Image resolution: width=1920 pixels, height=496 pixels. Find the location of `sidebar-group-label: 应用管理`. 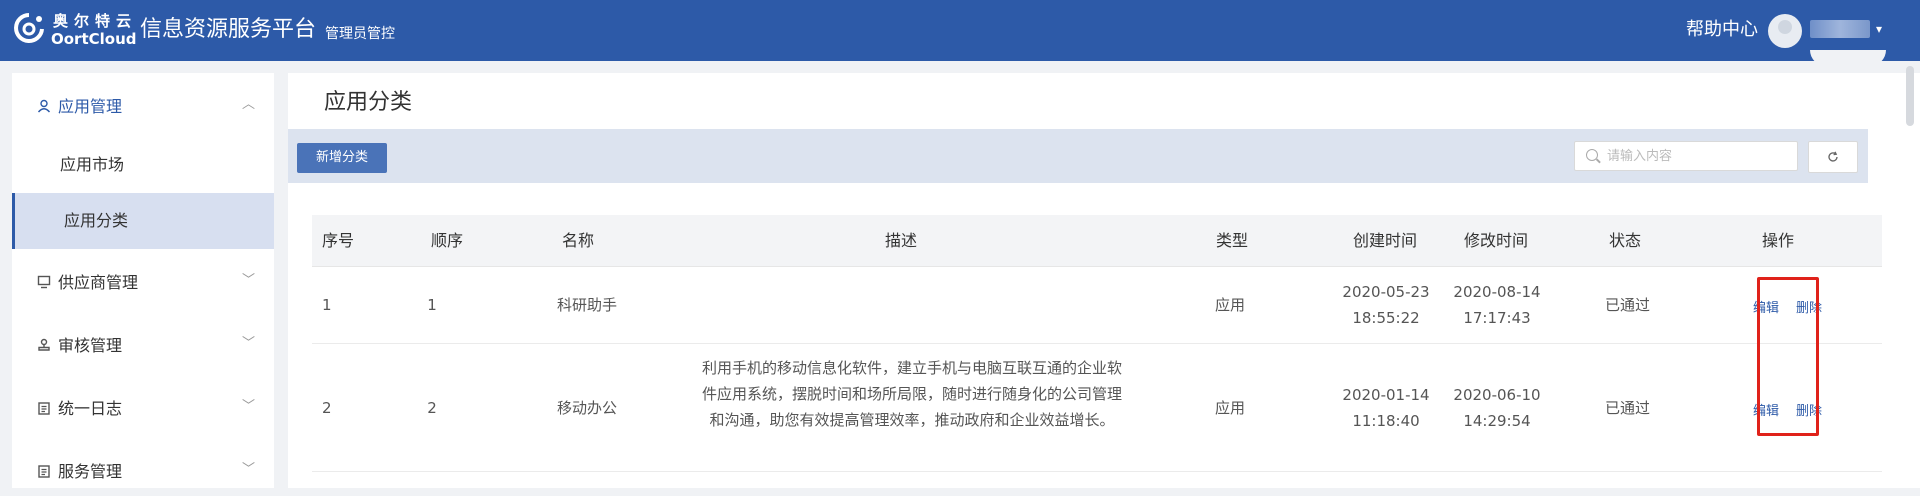

sidebar-group-label: 应用管理 is located at coordinates (90, 106).